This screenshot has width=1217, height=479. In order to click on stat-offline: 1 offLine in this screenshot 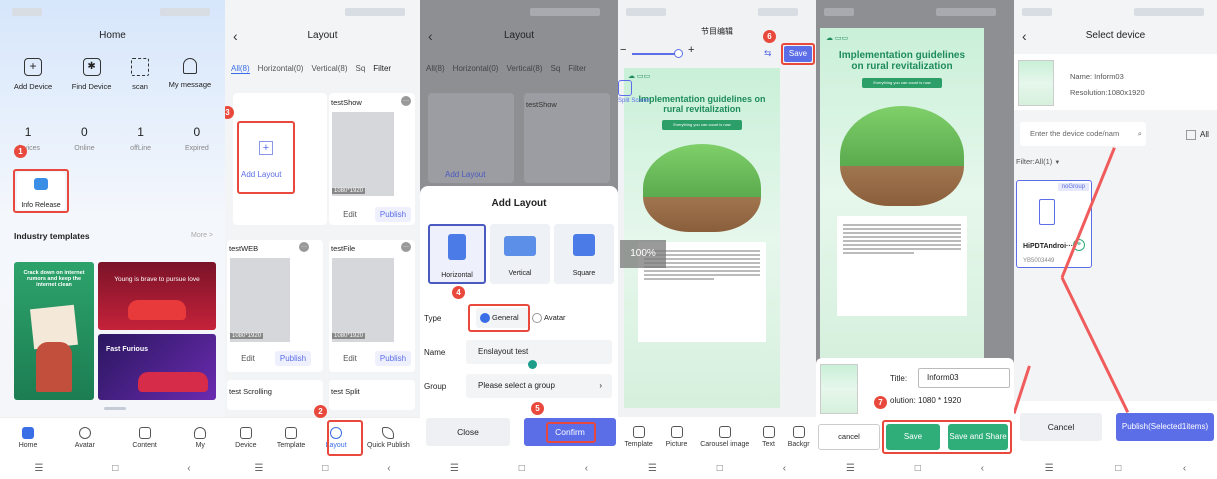, I will do `click(141, 138)`.